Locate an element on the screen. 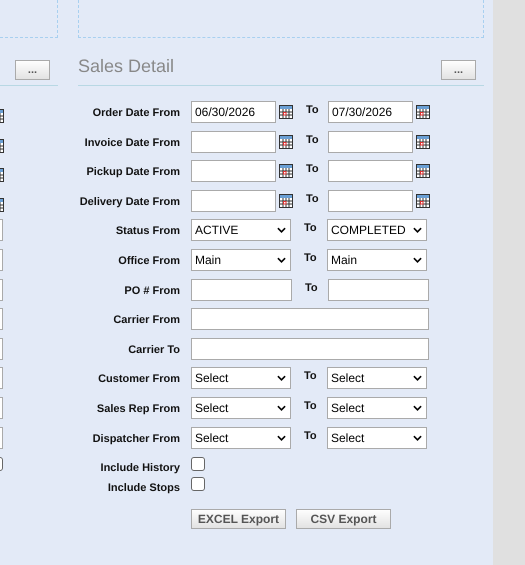  dropdown: ACTIVE is located at coordinates (241, 230).